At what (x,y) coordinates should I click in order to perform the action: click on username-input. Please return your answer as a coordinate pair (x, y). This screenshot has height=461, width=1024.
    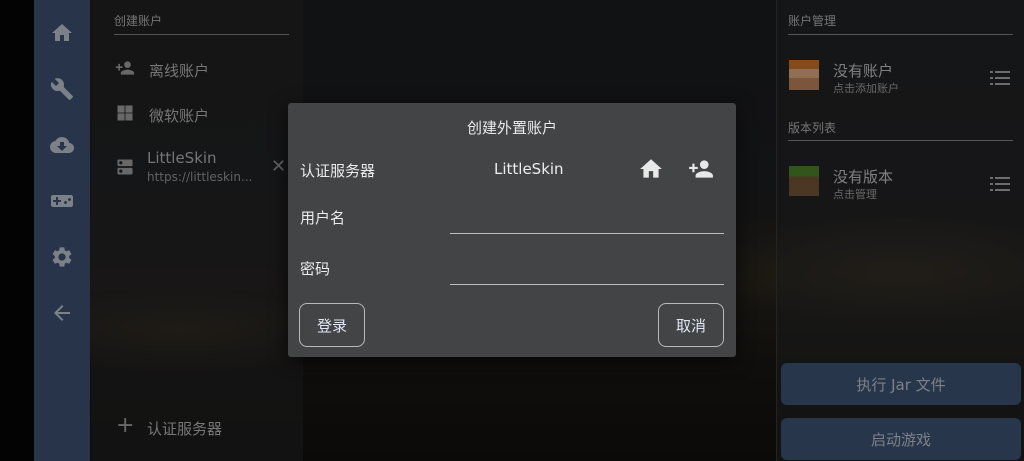
    Looking at the image, I should click on (587, 221).